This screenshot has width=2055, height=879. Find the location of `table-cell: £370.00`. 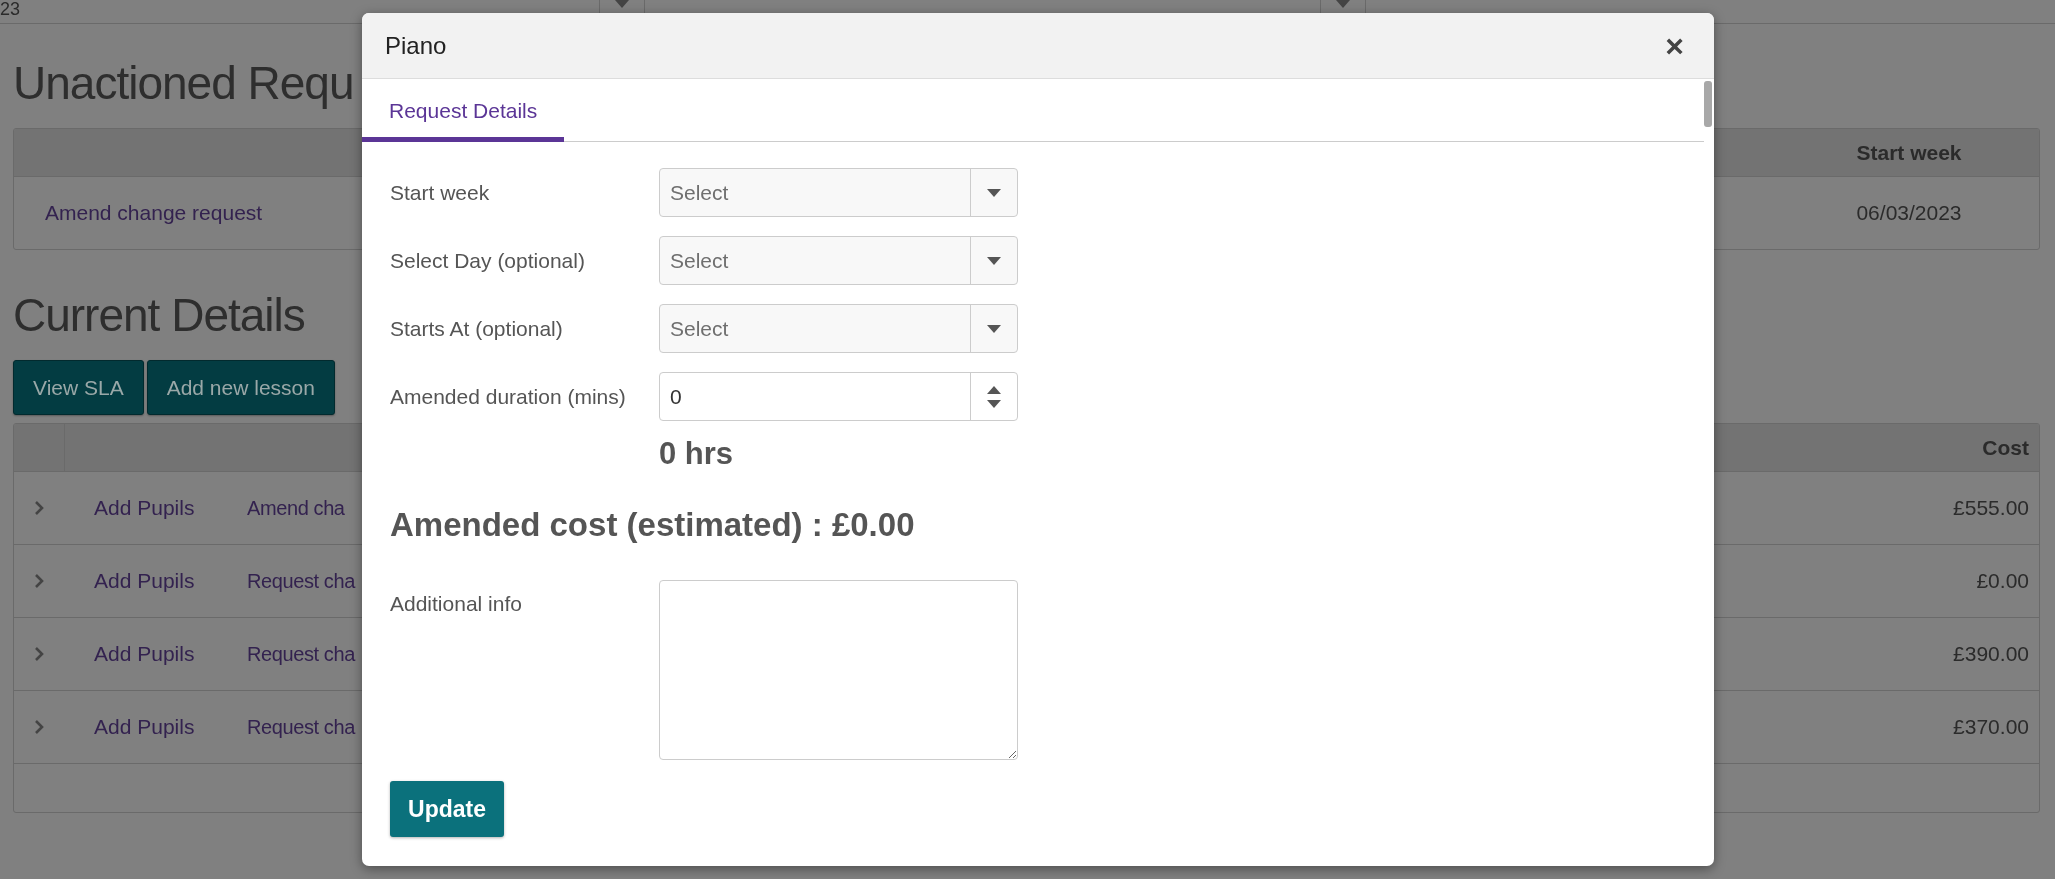

table-cell: £370.00 is located at coordinates (1991, 727).